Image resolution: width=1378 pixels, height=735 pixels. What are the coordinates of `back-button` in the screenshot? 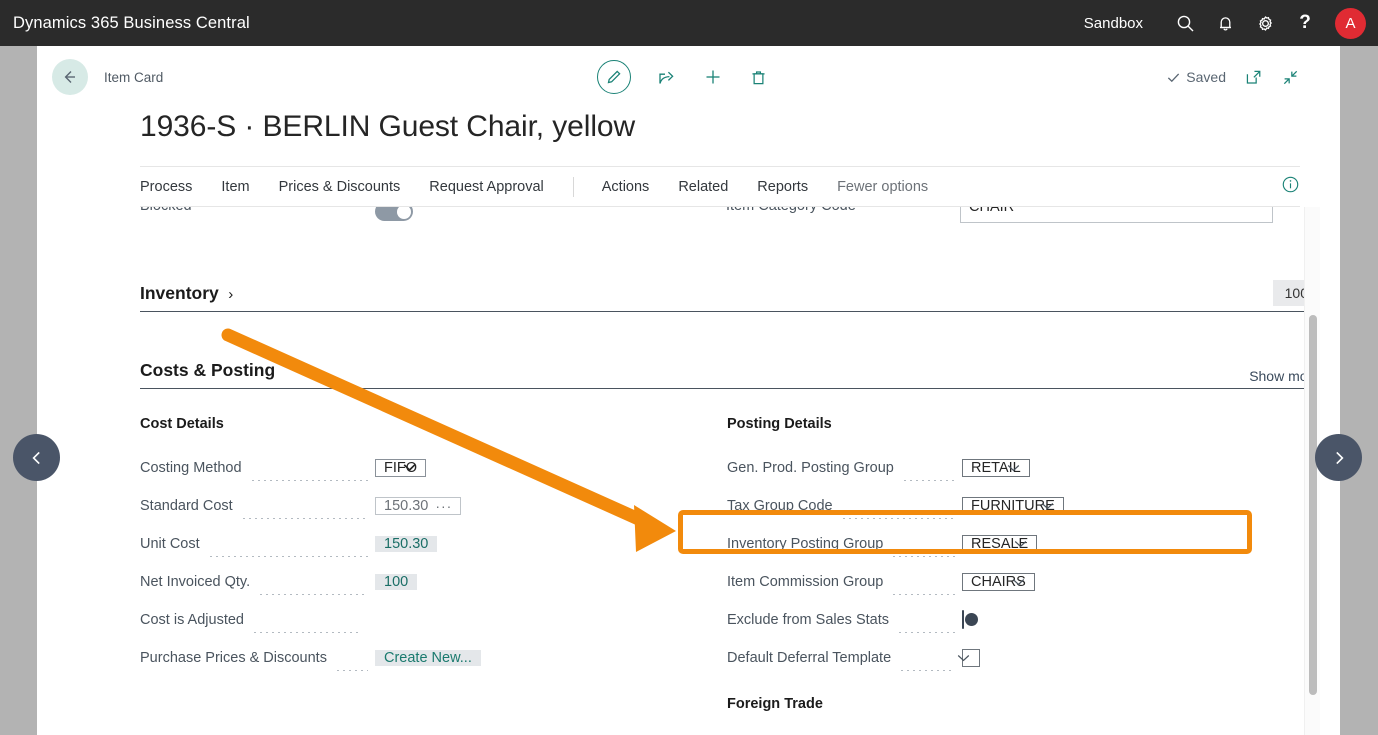 It's located at (70, 77).